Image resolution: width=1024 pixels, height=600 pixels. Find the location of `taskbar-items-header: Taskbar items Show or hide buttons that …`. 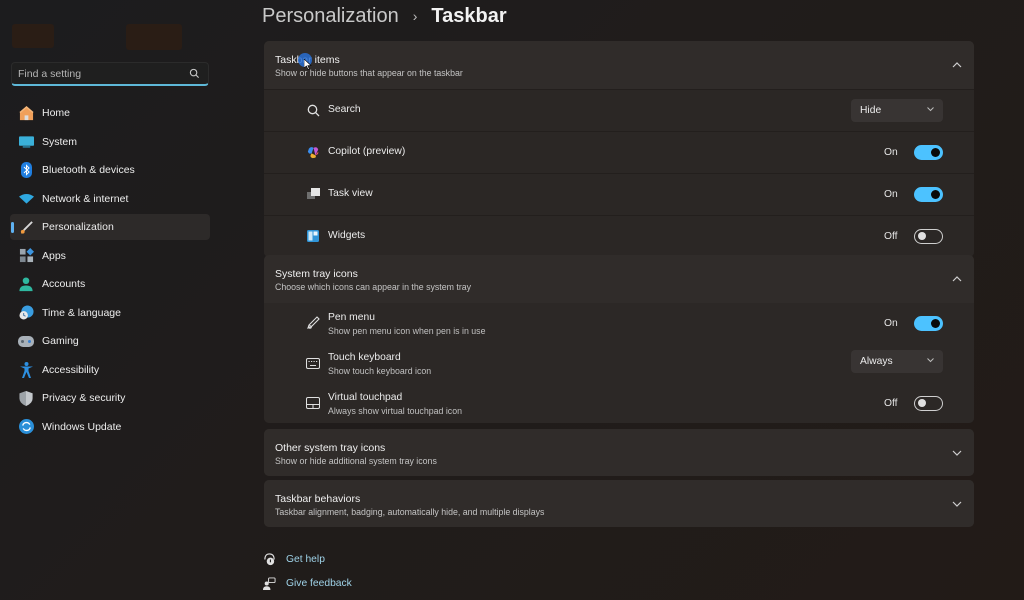

taskbar-items-header: Taskbar items Show or hide buttons that … is located at coordinates (619, 65).